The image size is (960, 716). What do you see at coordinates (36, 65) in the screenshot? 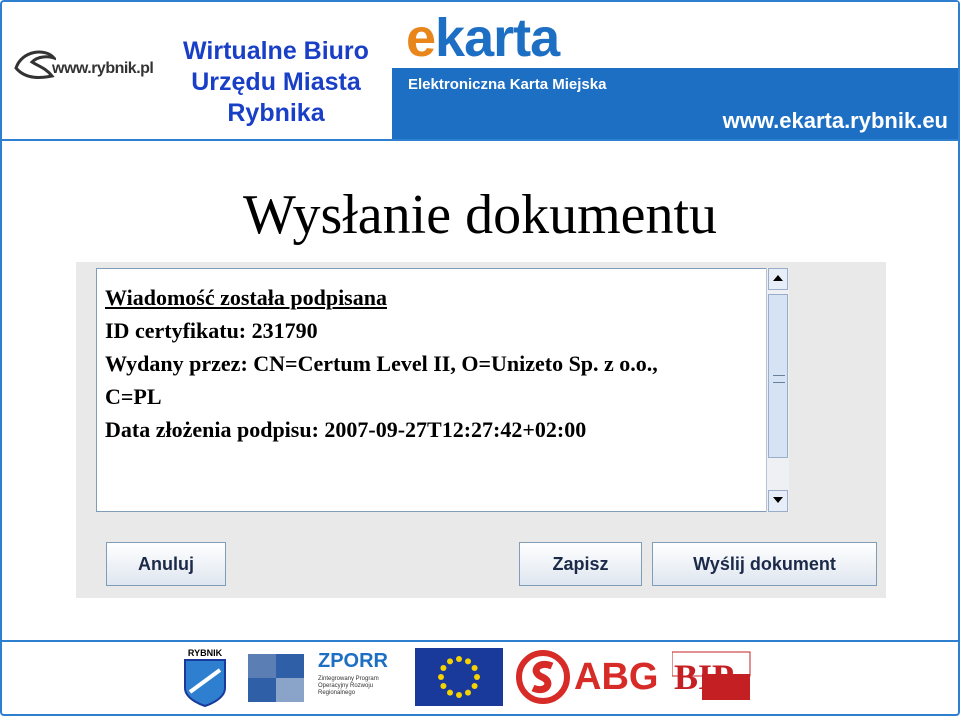
I see `fish-icon` at bounding box center [36, 65].